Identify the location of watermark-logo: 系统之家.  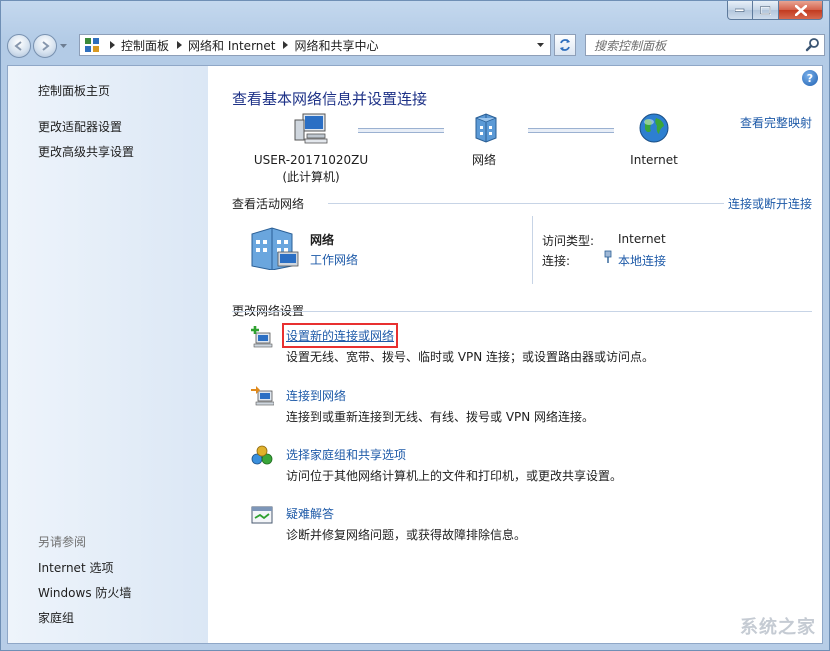
(778, 627).